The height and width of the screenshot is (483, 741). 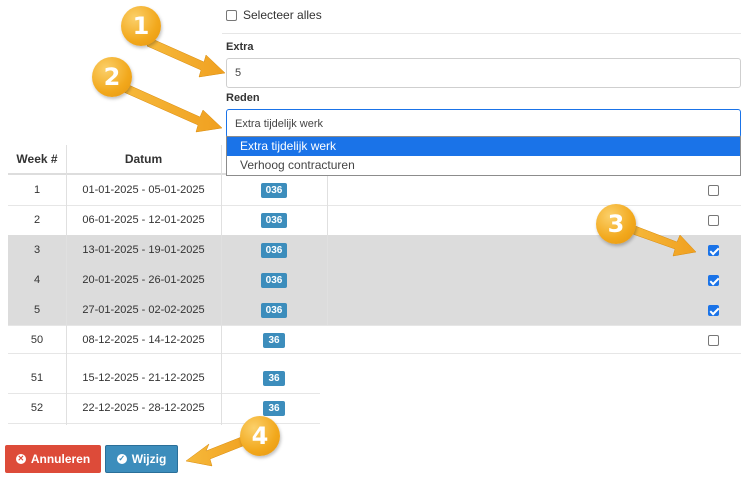 What do you see at coordinates (616, 224) in the screenshot?
I see `annotation-marker-3: 3` at bounding box center [616, 224].